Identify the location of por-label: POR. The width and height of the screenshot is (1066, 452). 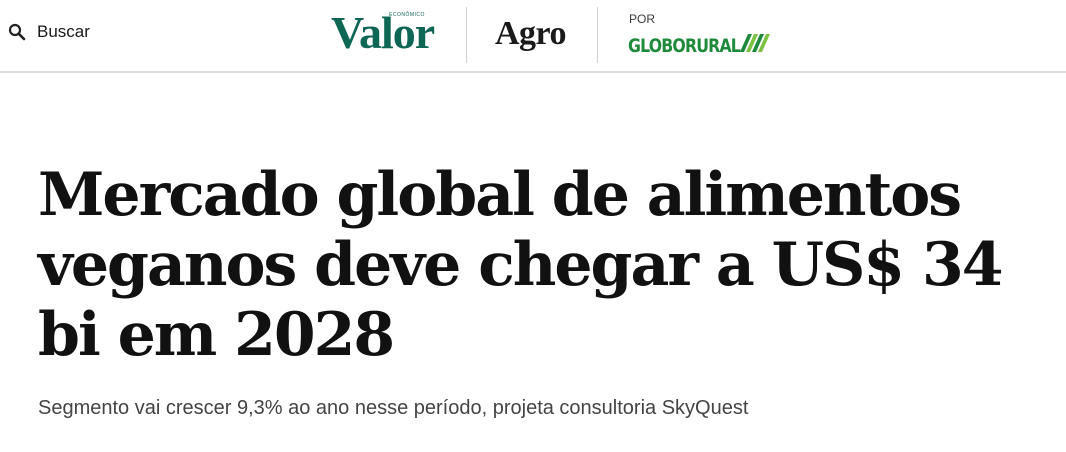
(642, 19).